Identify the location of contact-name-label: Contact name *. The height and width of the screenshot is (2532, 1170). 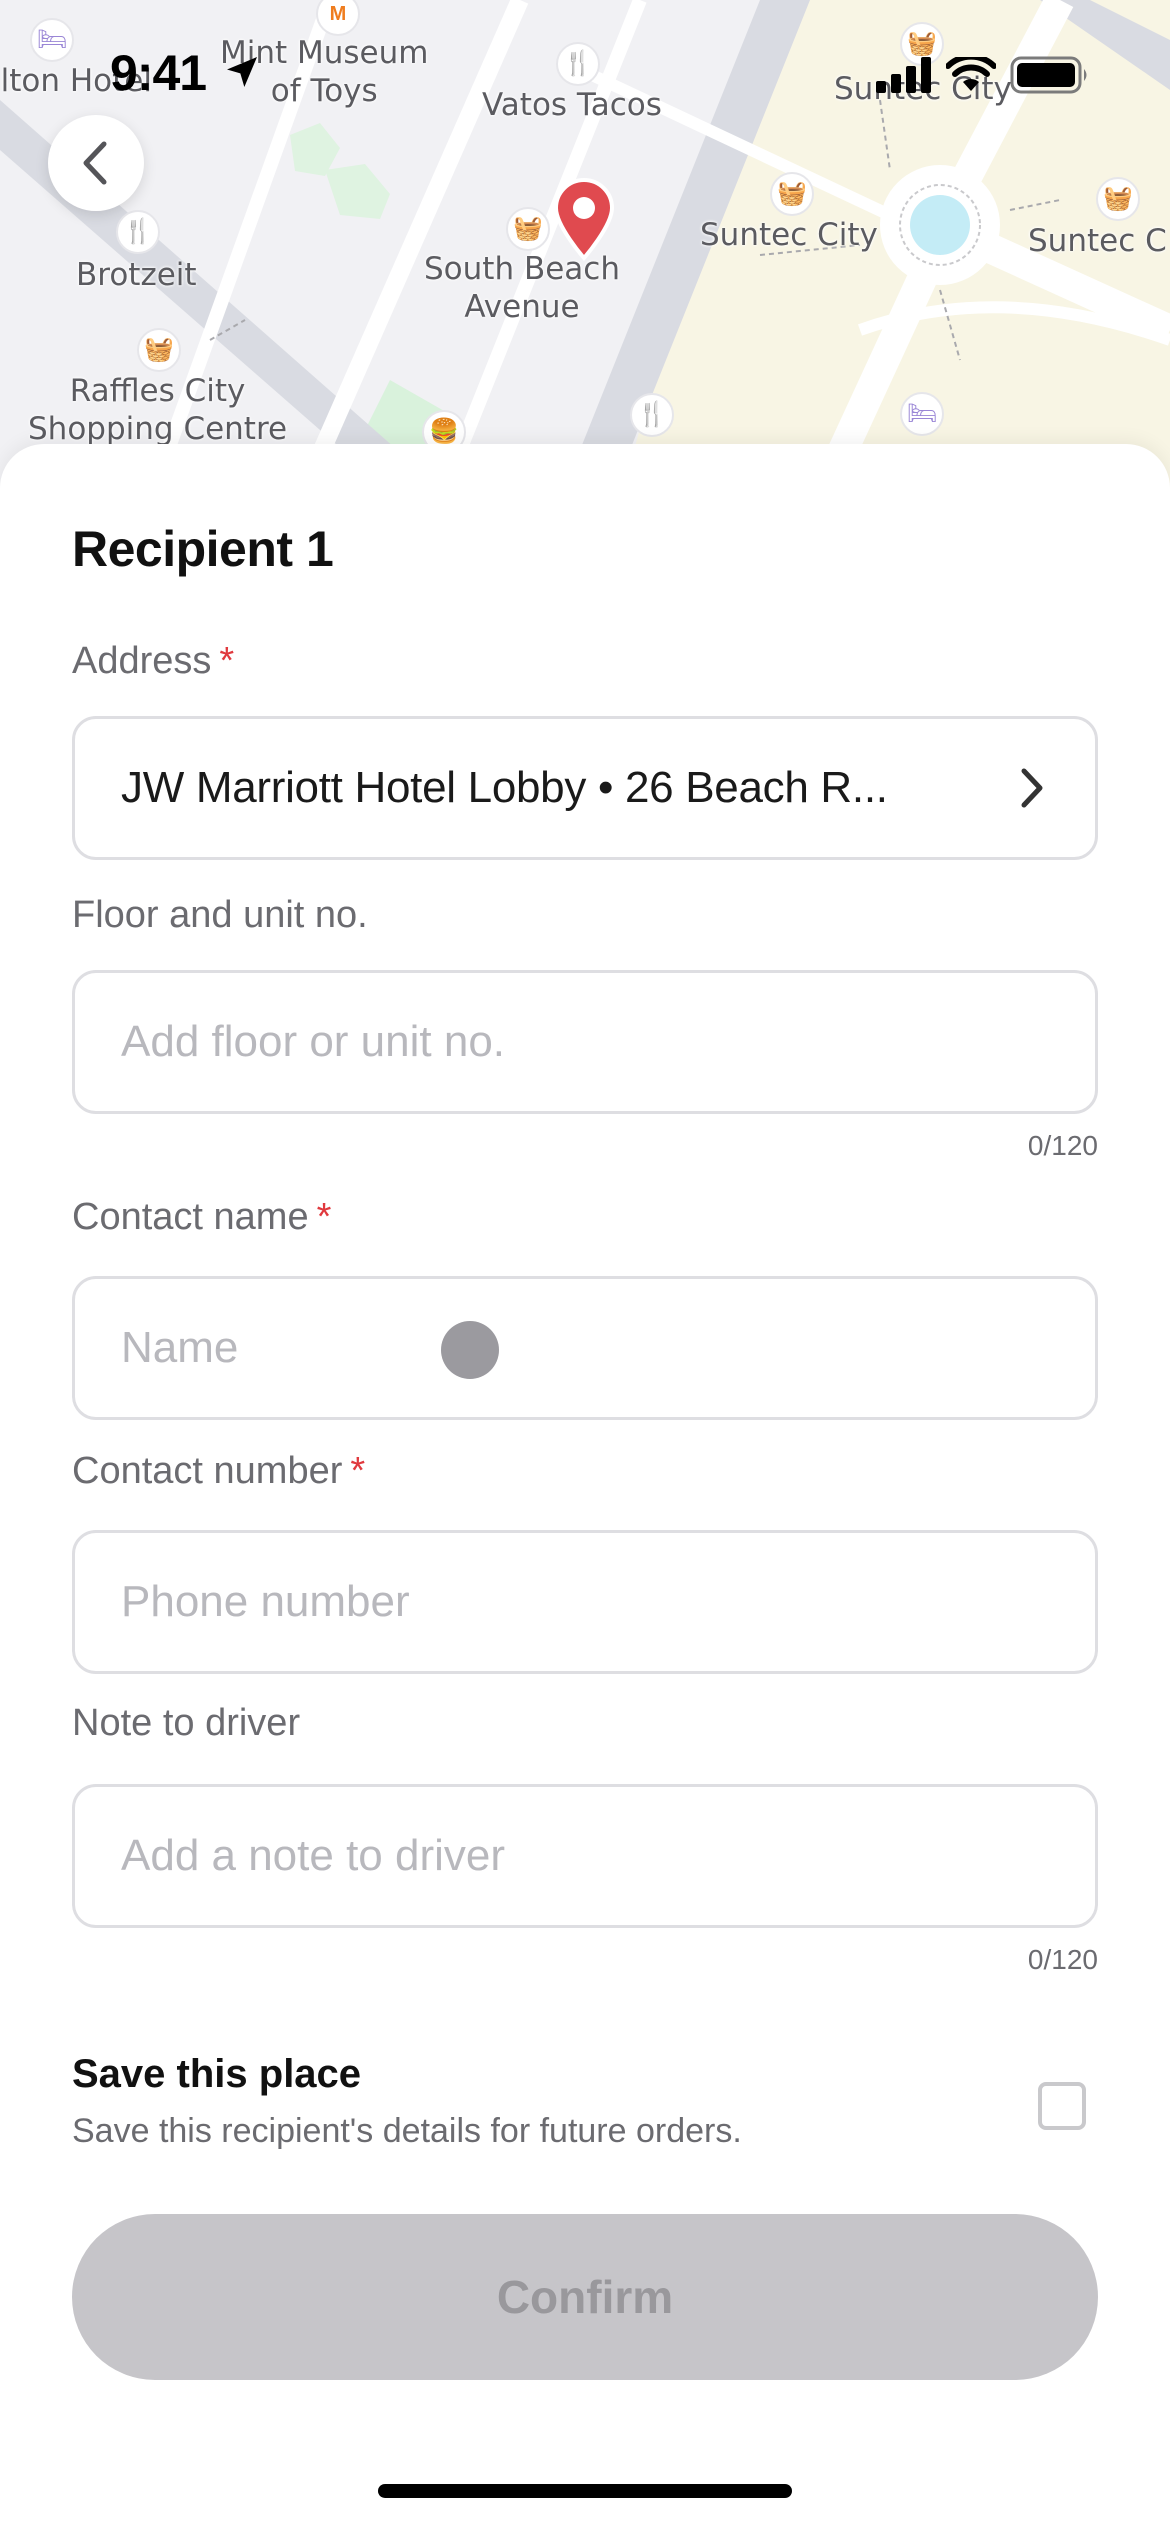
(201, 1217).